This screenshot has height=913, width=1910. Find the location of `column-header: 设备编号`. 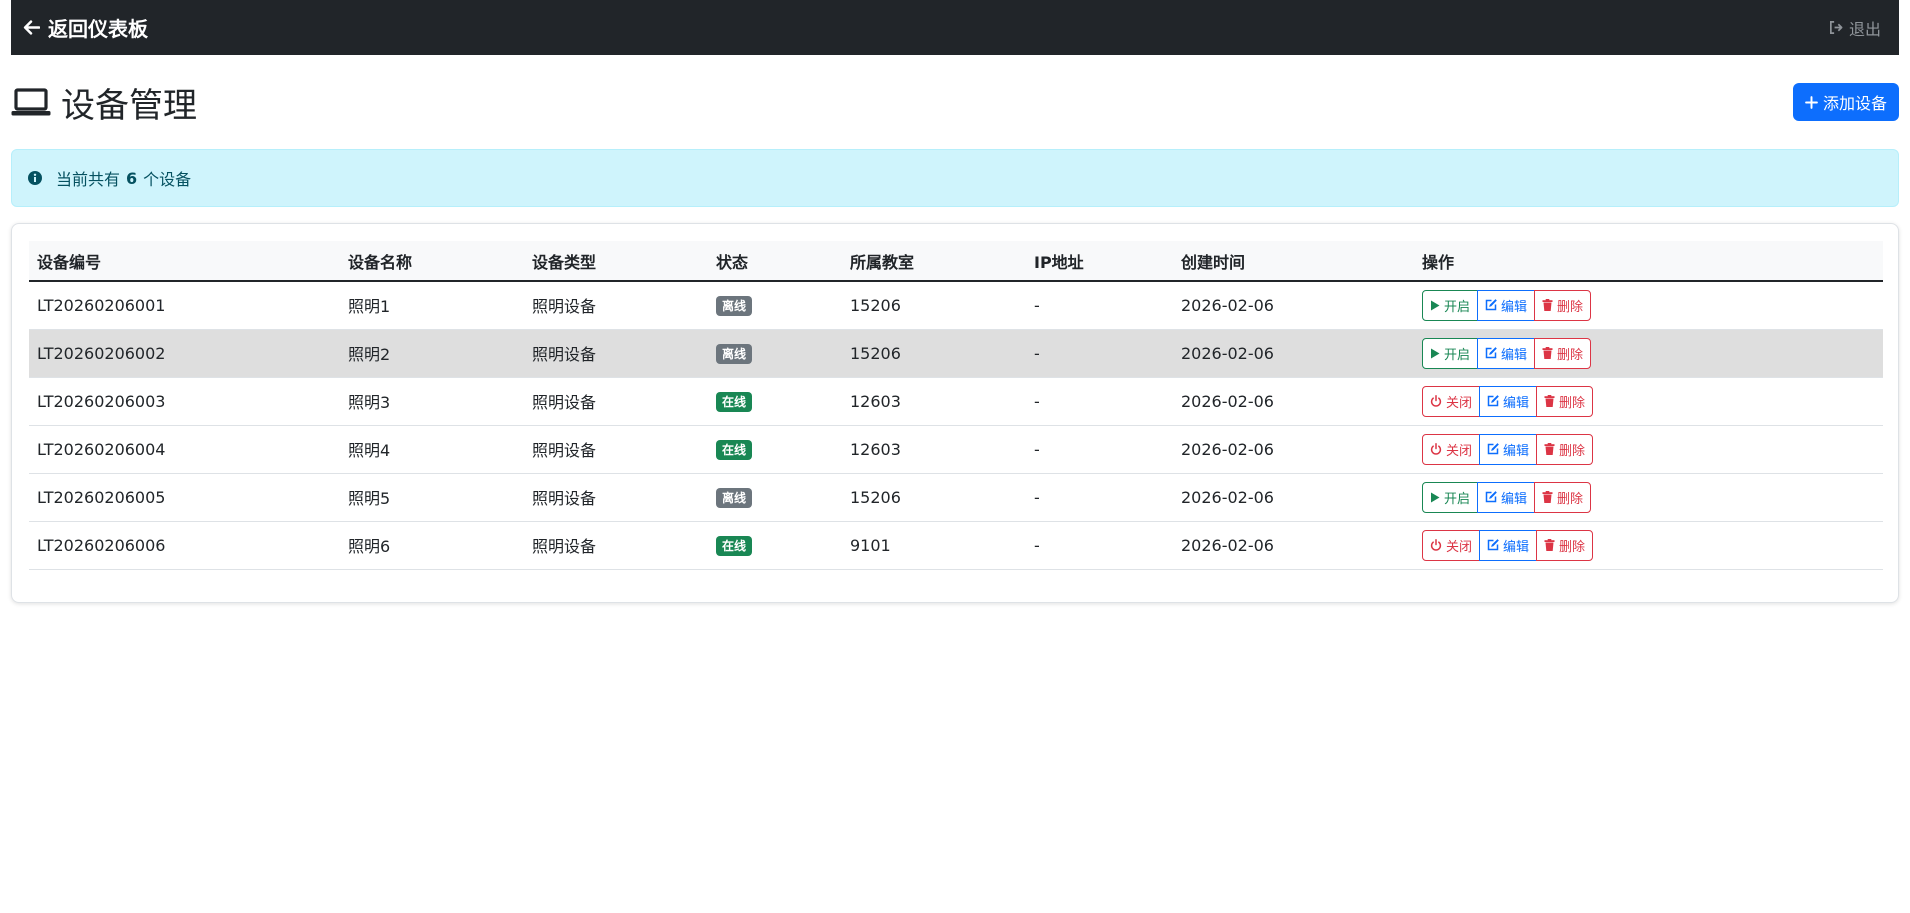

column-header: 设备编号 is located at coordinates (69, 262).